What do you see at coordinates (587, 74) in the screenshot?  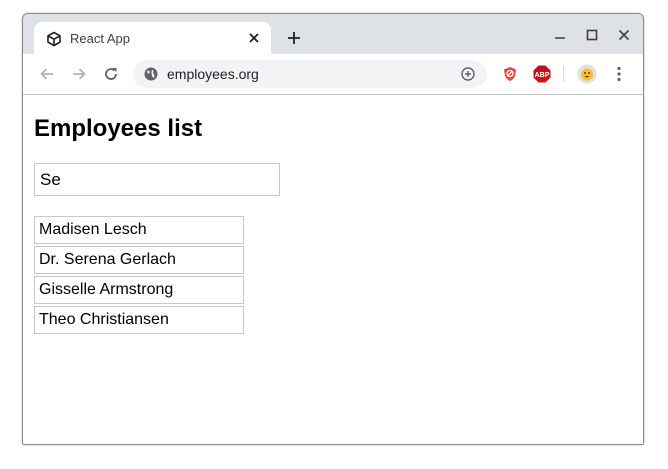 I see `profile-avatar-icon` at bounding box center [587, 74].